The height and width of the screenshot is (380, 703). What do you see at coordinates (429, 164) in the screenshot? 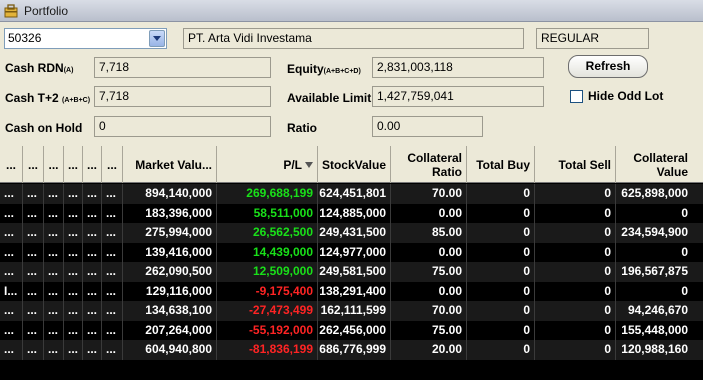
I see `column-header-collateral-ratio: Collateral Ratio` at bounding box center [429, 164].